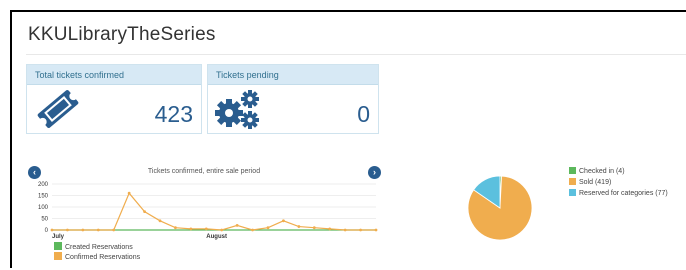  What do you see at coordinates (99, 247) in the screenshot?
I see `legend-label: Created Reservations` at bounding box center [99, 247].